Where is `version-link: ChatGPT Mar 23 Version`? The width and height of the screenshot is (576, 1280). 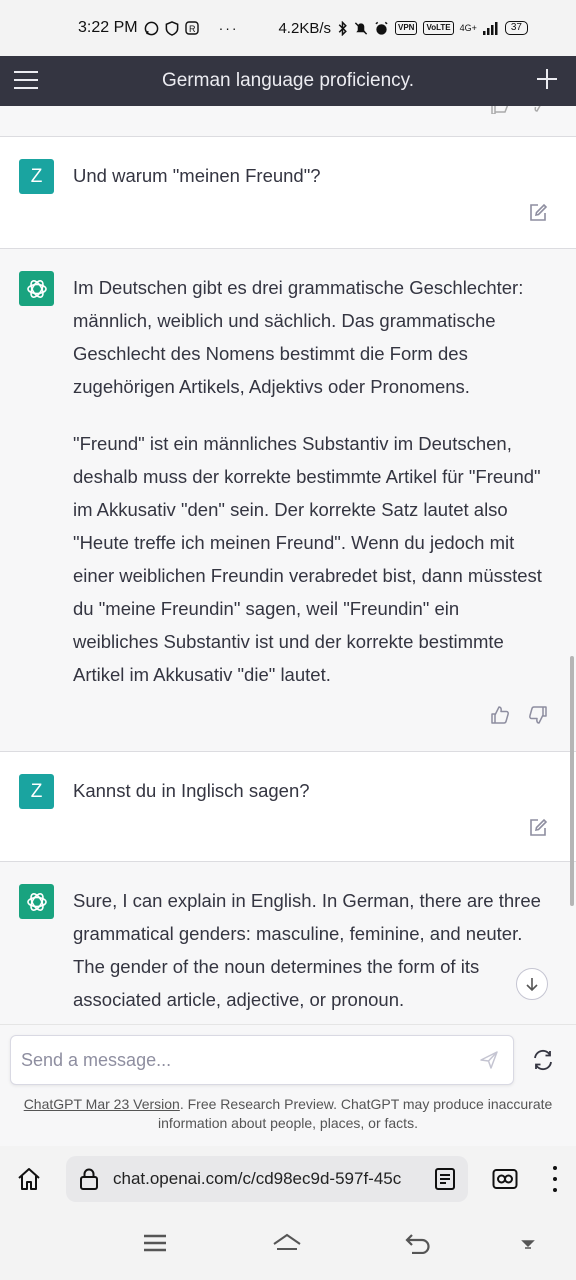 version-link: ChatGPT Mar 23 Version is located at coordinates (102, 1104).